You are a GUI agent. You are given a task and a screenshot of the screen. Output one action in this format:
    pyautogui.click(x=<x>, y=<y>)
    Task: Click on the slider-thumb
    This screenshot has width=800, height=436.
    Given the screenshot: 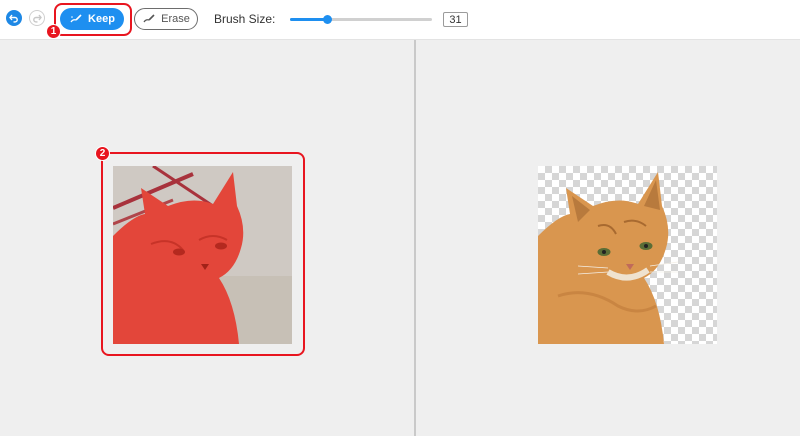 What is the action you would take?
    pyautogui.click(x=327, y=19)
    